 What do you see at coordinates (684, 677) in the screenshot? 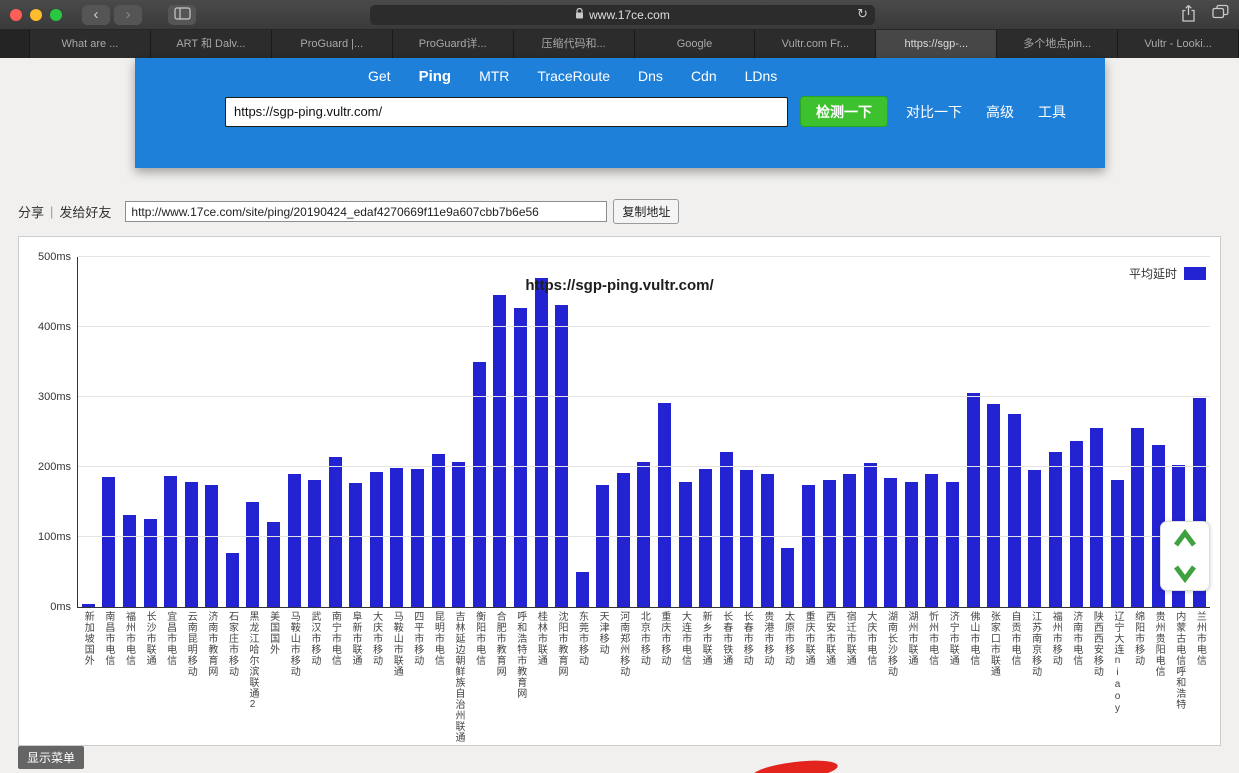
I see `x-label-slot: 大连市电信` at bounding box center [684, 677].